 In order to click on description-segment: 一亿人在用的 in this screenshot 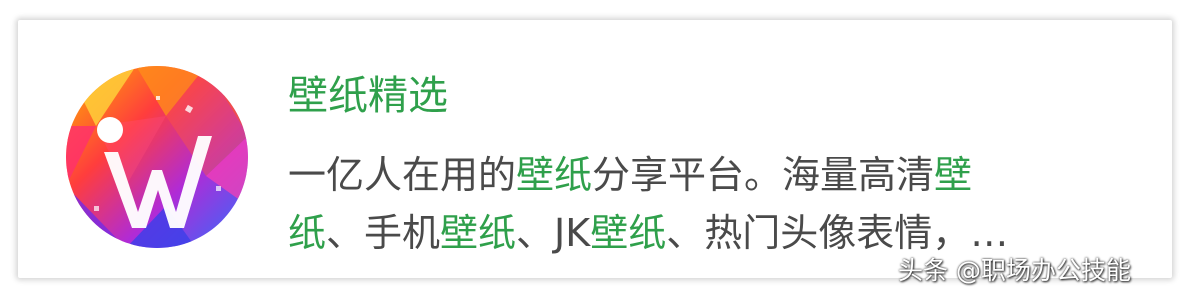, I will do `click(402, 175)`.